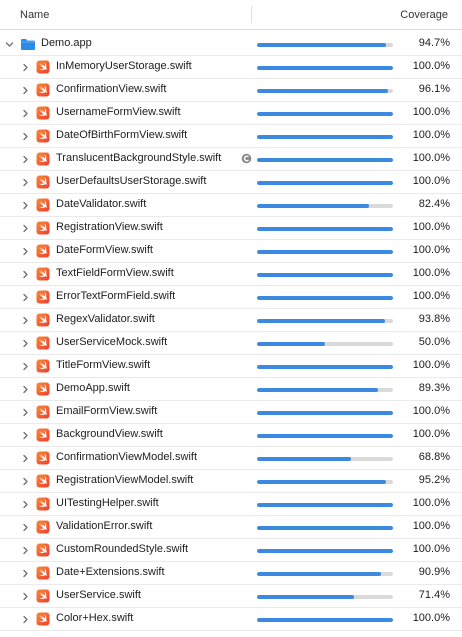  I want to click on column-divider, so click(251, 14).